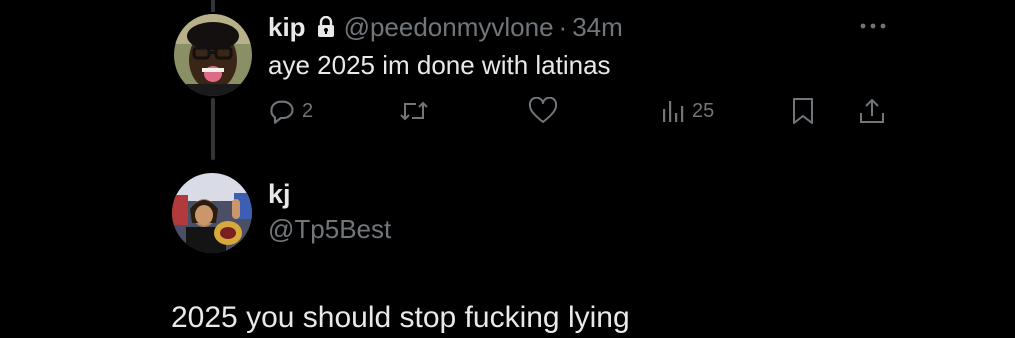 This screenshot has height=338, width=1015. I want to click on reply-count: 2, so click(308, 110).